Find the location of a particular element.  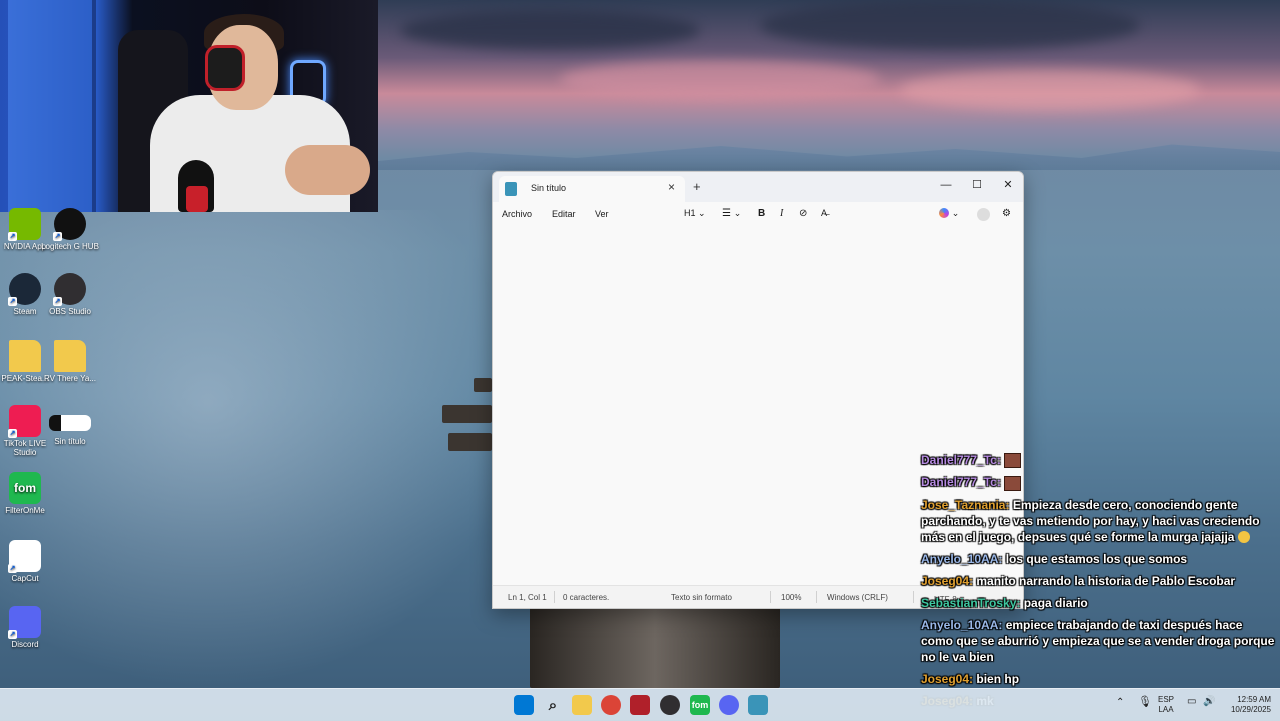

chat-username: SebastianTrosky: is located at coordinates (971, 602).